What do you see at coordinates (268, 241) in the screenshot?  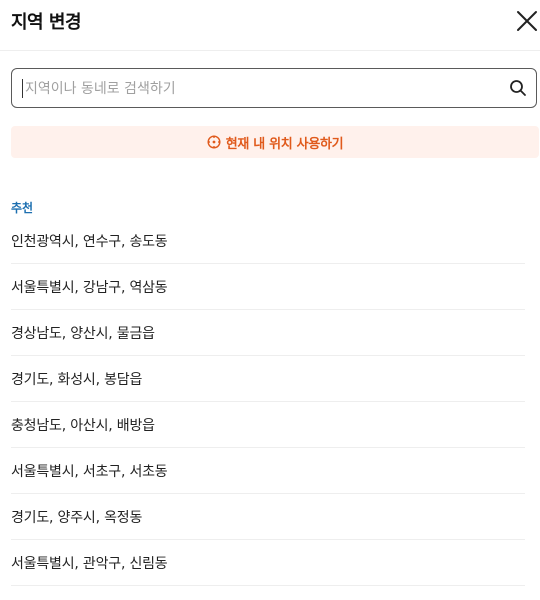 I see `list-item: 인천광역시, 연수구, 송도동` at bounding box center [268, 241].